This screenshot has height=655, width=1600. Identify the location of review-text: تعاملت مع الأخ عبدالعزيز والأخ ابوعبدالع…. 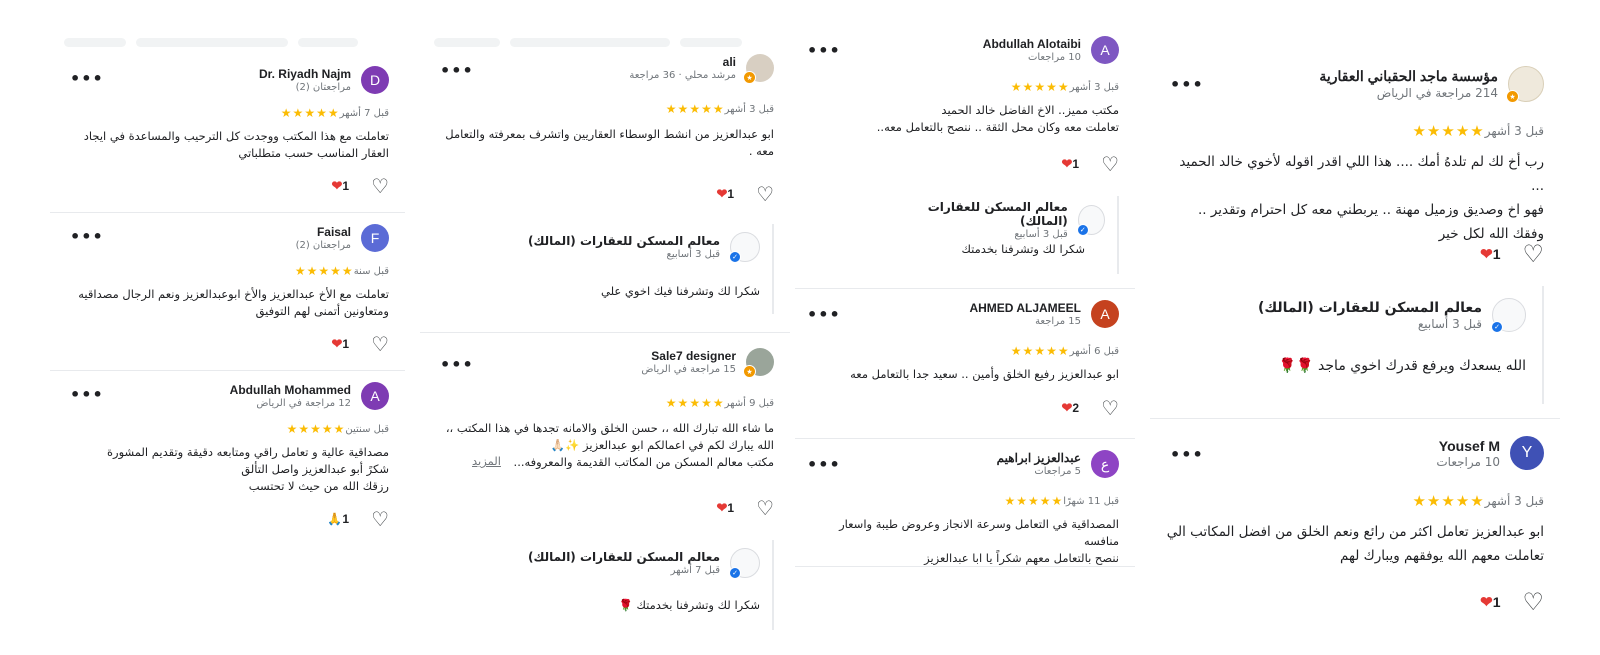
(233, 302).